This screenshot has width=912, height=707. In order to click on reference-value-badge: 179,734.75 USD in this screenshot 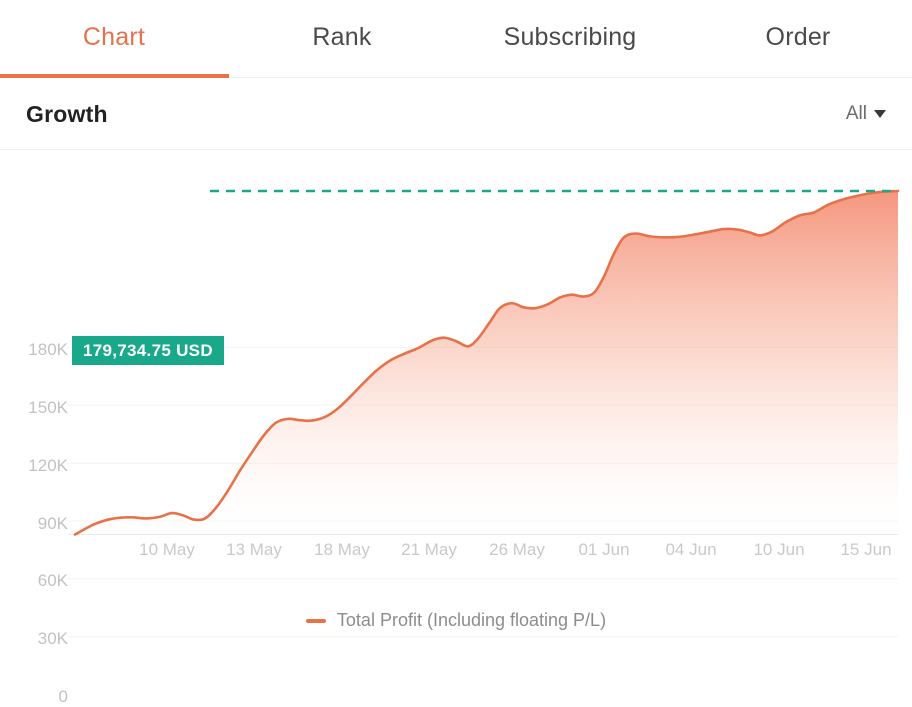, I will do `click(148, 350)`.